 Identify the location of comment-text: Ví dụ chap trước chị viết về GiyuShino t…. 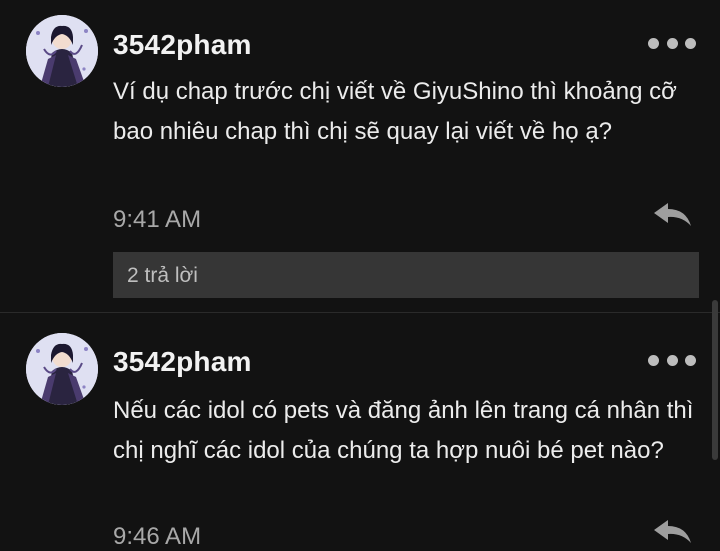
(395, 111).